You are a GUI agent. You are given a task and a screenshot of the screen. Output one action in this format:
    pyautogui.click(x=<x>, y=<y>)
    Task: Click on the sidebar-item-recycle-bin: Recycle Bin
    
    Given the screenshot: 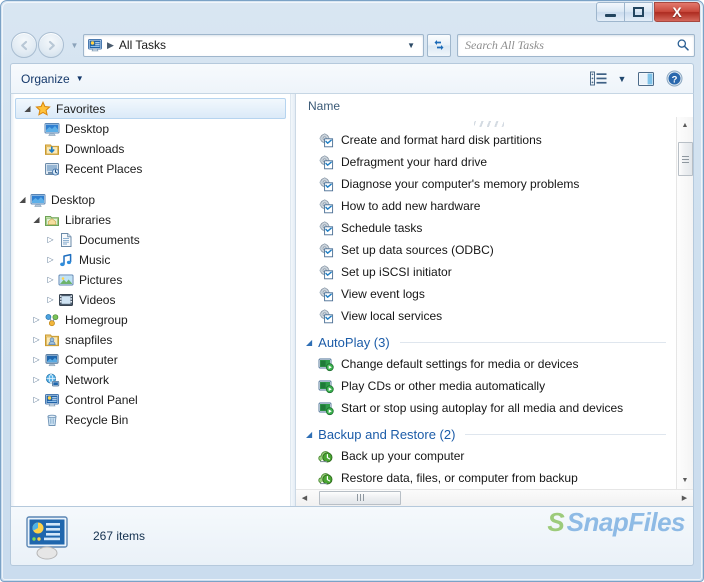 What is the action you would take?
    pyautogui.click(x=150, y=420)
    